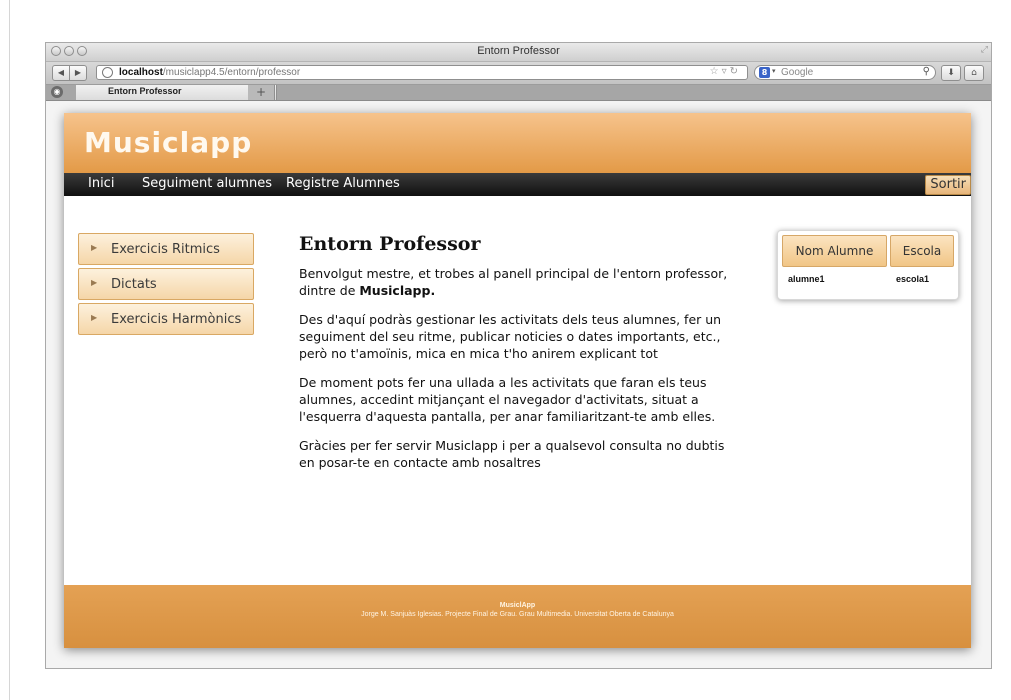 The height and width of the screenshot is (700, 1011). Describe the element at coordinates (101, 183) in the screenshot. I see `menu-item-inici: Inici` at that location.